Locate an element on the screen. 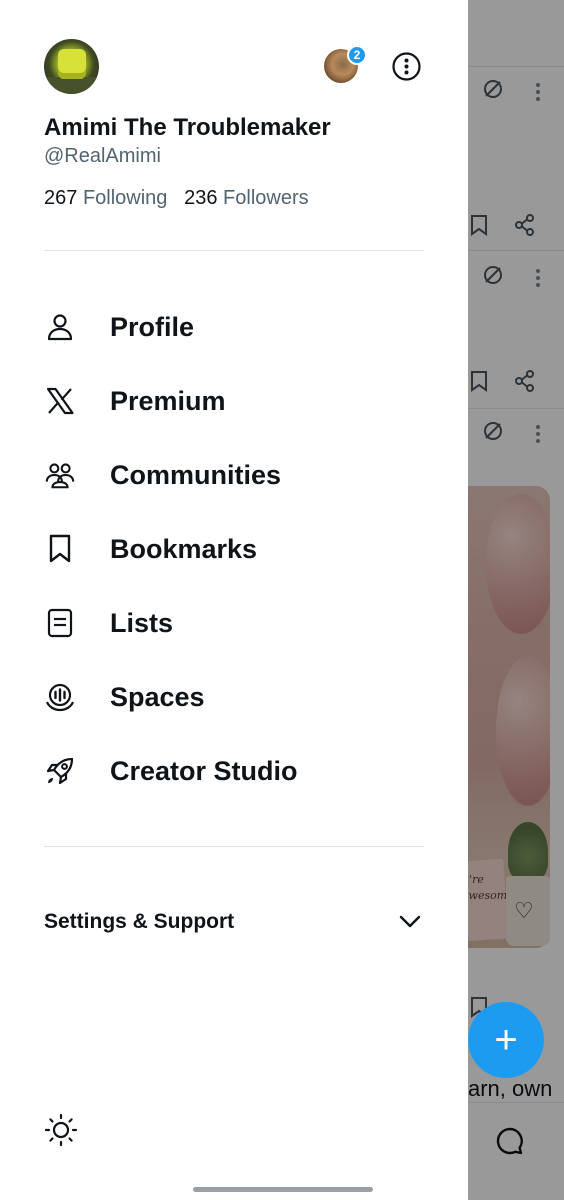 This screenshot has height=1200, width=564. bookmark-icon is located at coordinates (60, 549).